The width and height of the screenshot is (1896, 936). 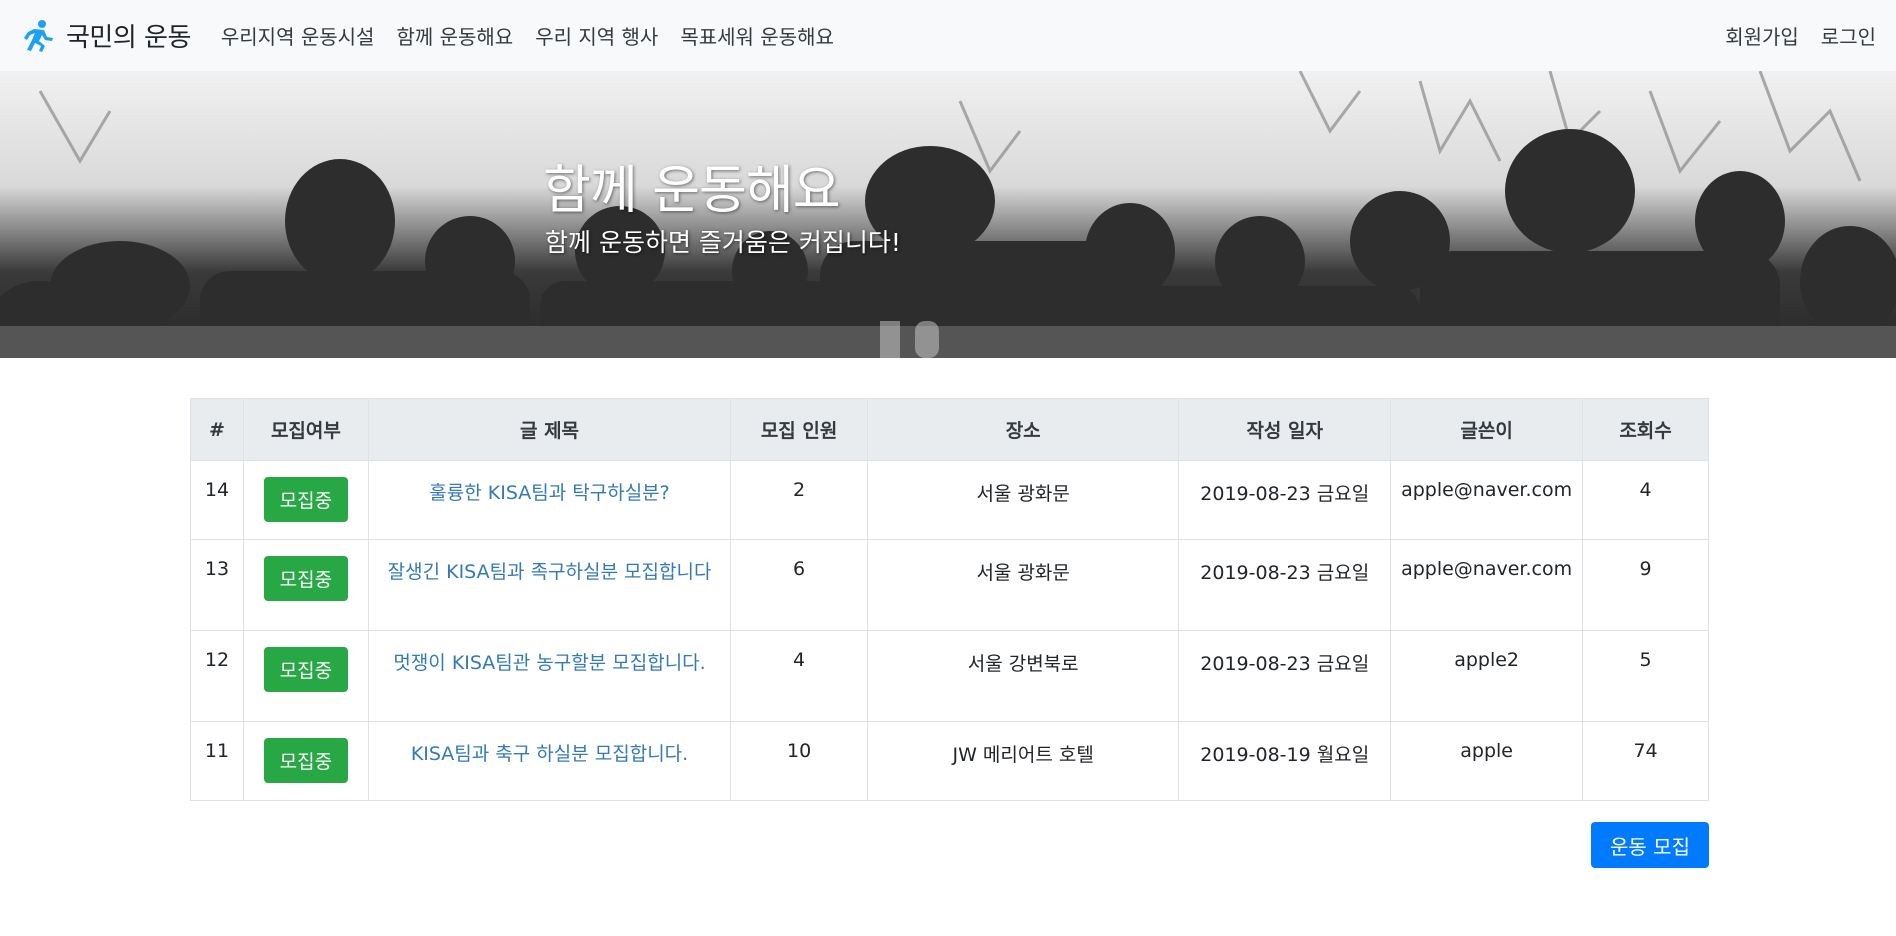 I want to click on header-number: #, so click(x=217, y=429).